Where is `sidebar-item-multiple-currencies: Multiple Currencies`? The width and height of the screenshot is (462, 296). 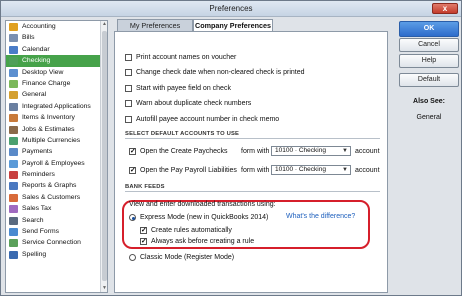 sidebar-item-multiple-currencies: Multiple Currencies is located at coordinates (56, 140).